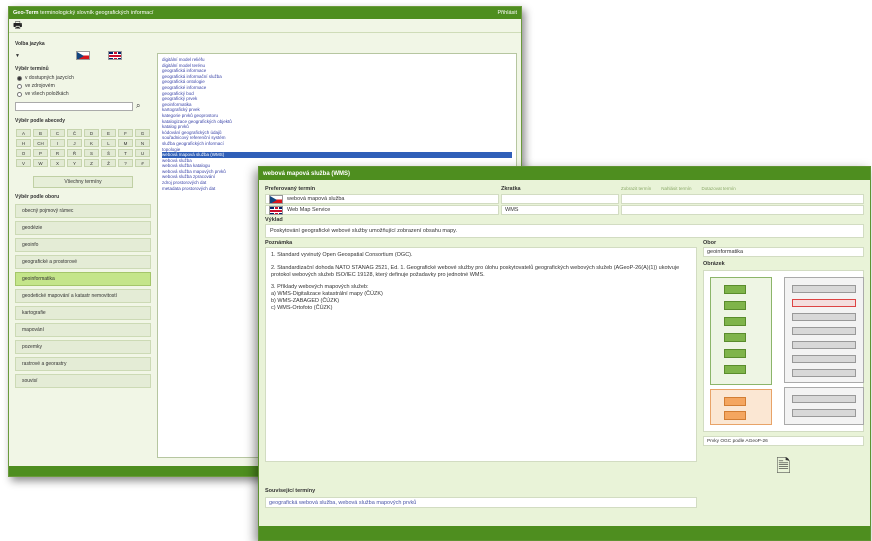  What do you see at coordinates (83, 279) in the screenshot?
I see `category-item: geoinformatika` at bounding box center [83, 279].